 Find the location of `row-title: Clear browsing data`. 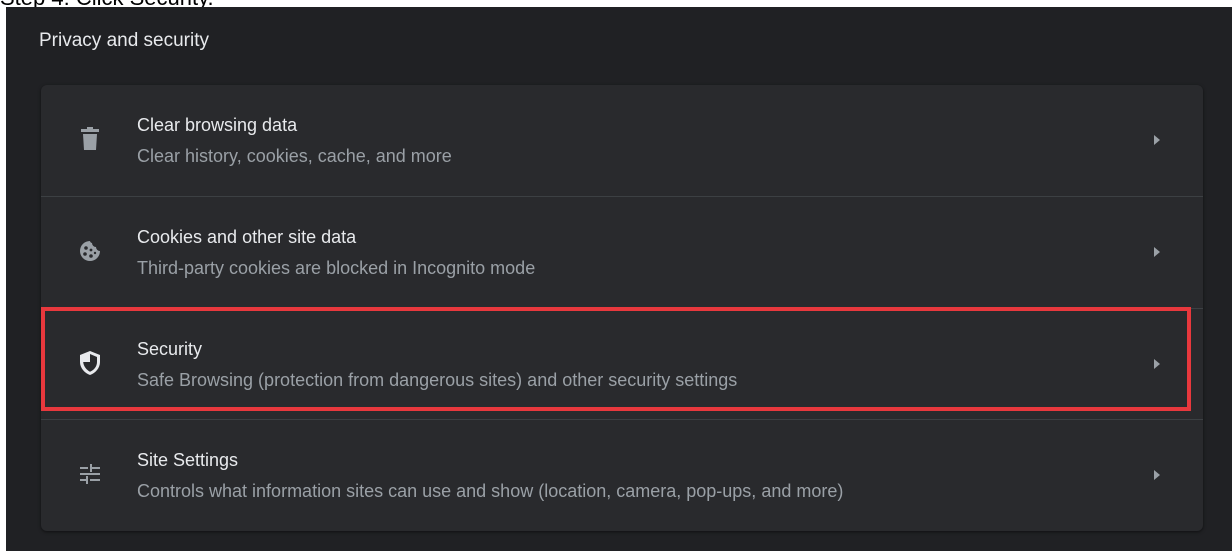

row-title: Clear browsing data is located at coordinates (217, 125).